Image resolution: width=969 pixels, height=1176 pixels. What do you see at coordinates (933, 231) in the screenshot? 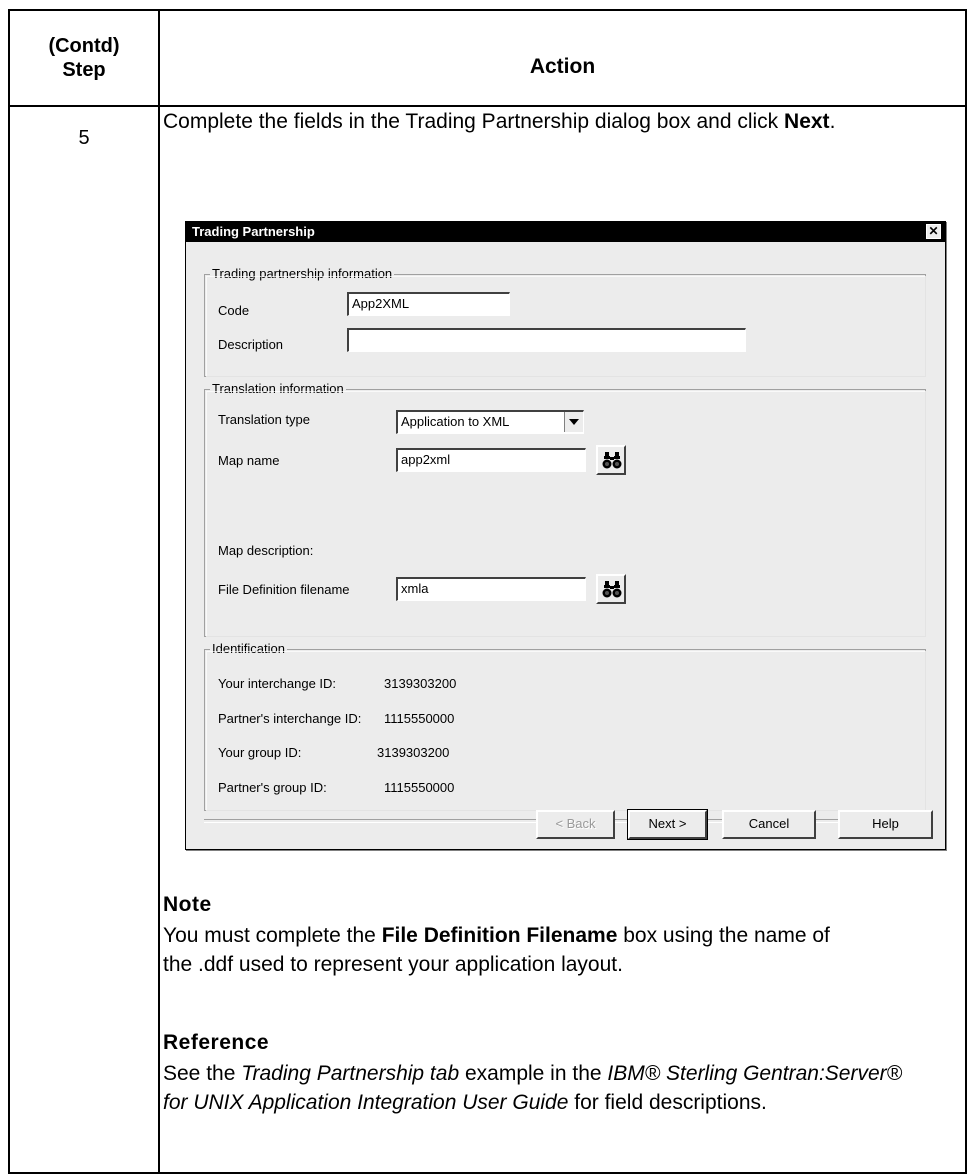
I see `close-icon: ✕` at bounding box center [933, 231].